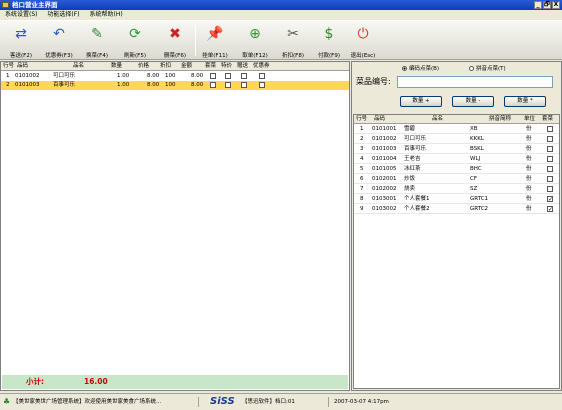 The image size is (562, 410). Describe the element at coordinates (456, 149) in the screenshot. I see `dish-row: 3 0101003 百事可乐 BSKL 份` at that location.